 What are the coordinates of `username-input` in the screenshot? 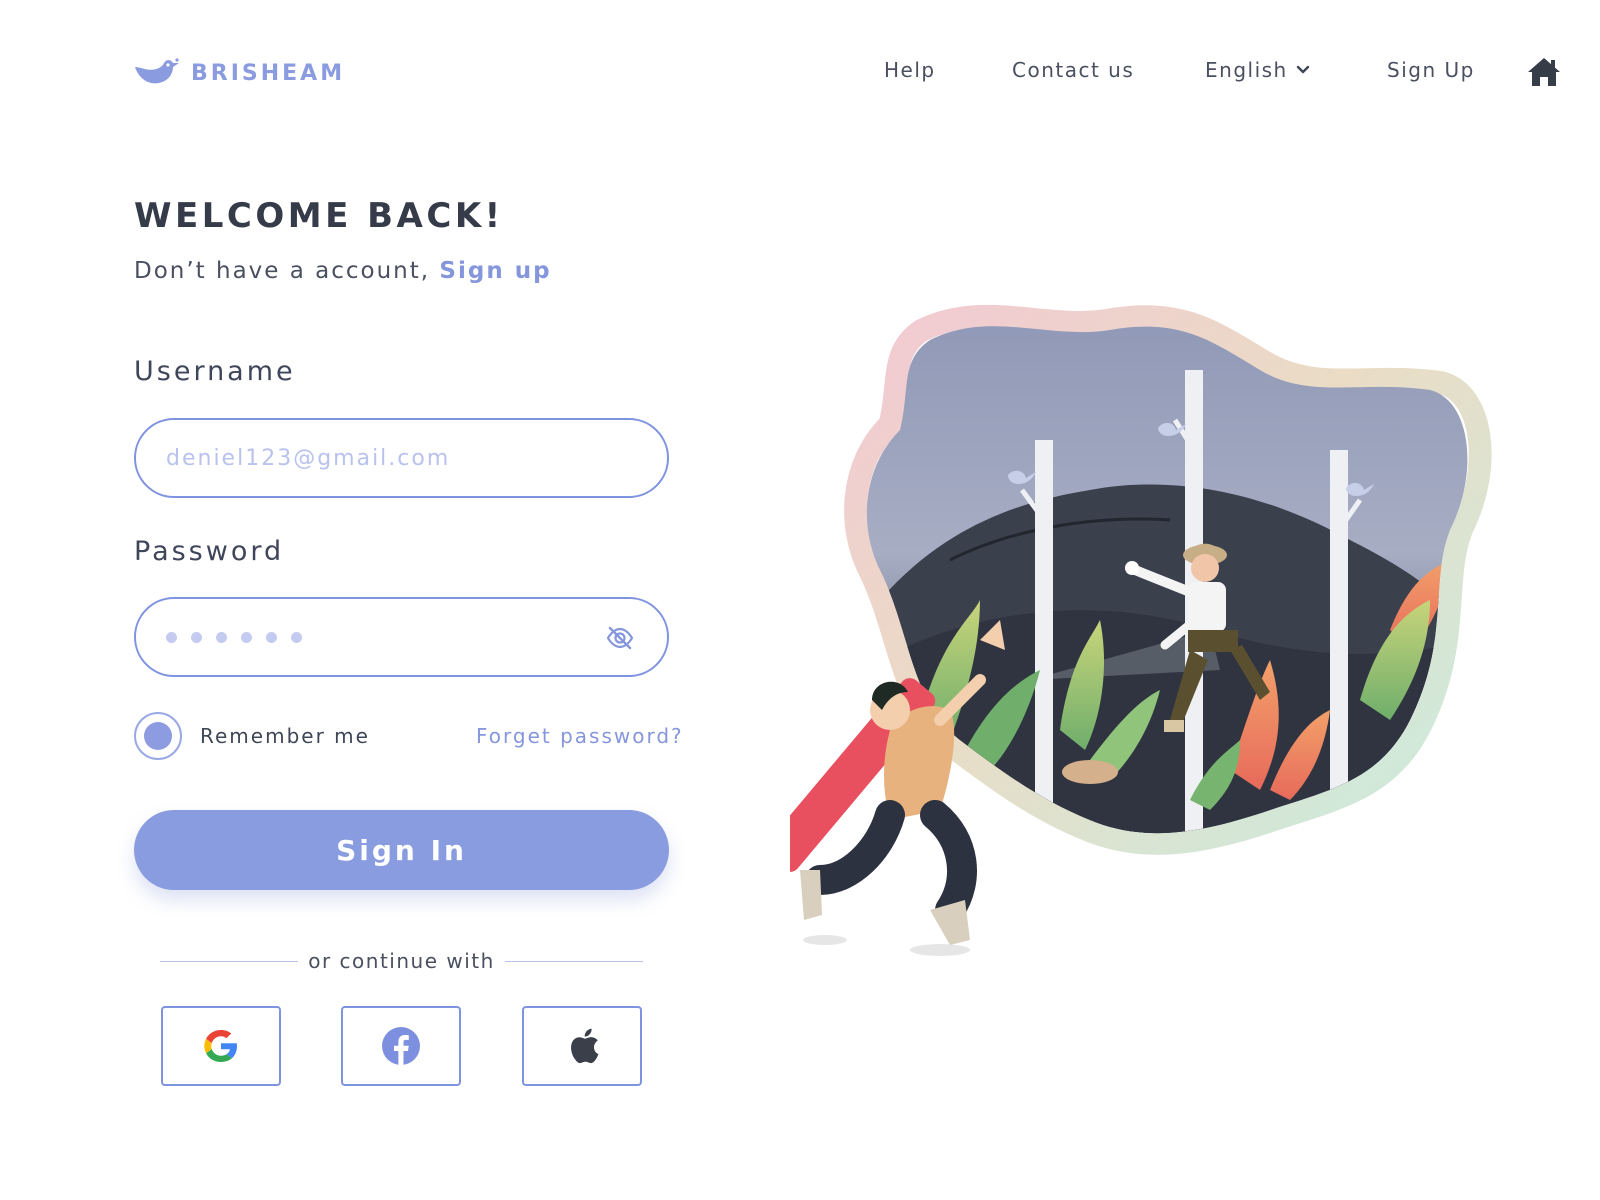 It's located at (381, 458).